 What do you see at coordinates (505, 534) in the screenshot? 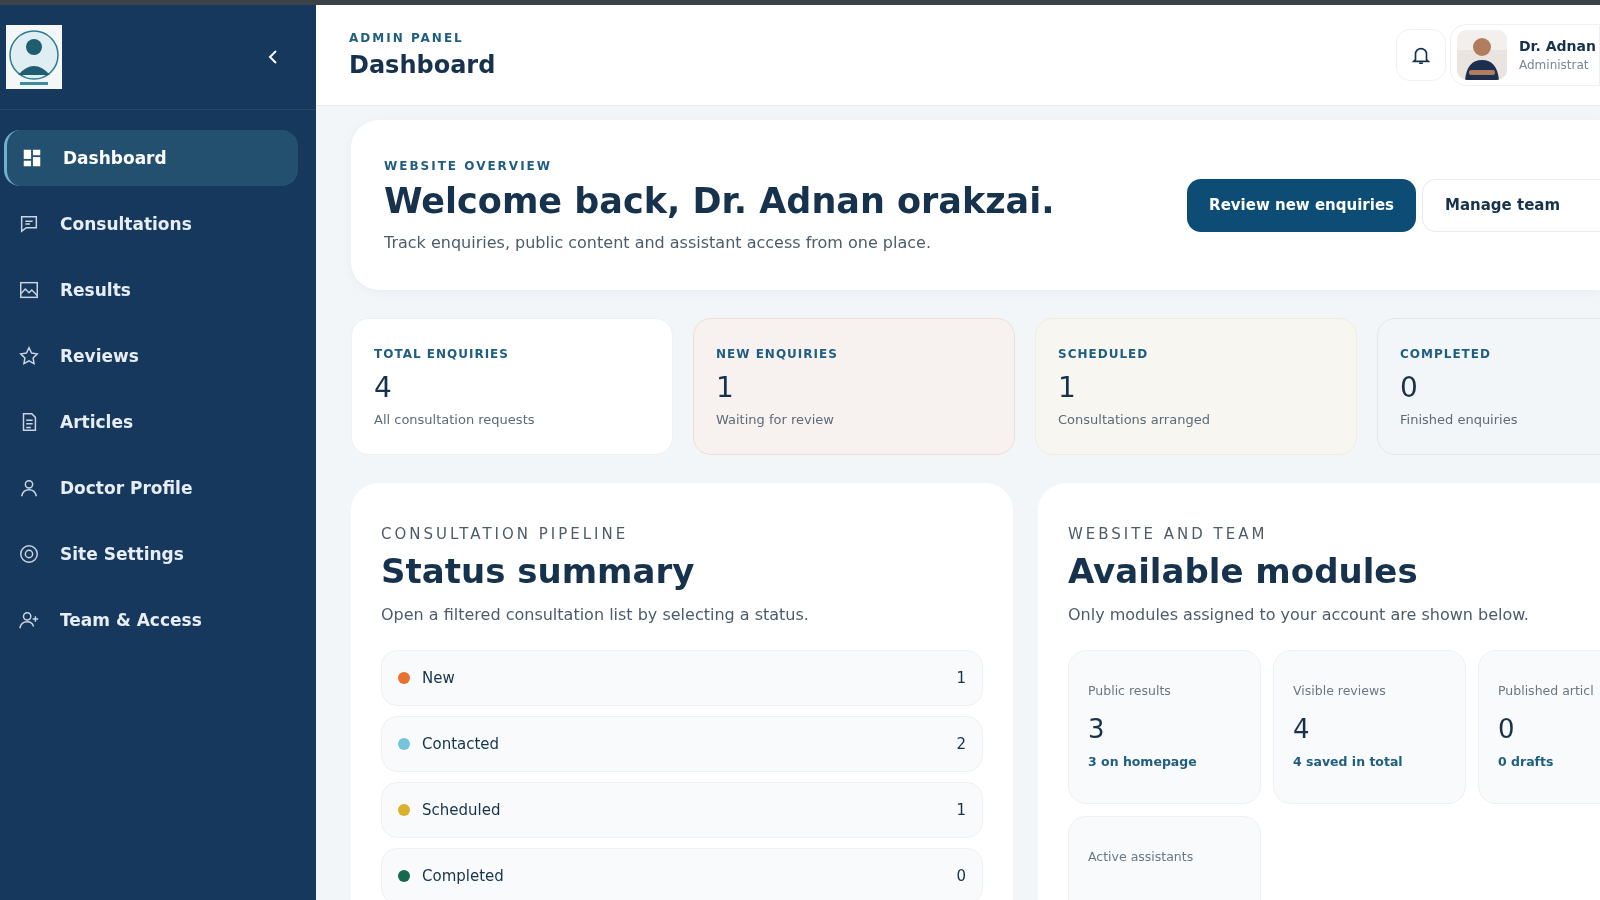
I see `section-eyebrow: CONSULTATION PIPELINE` at bounding box center [505, 534].